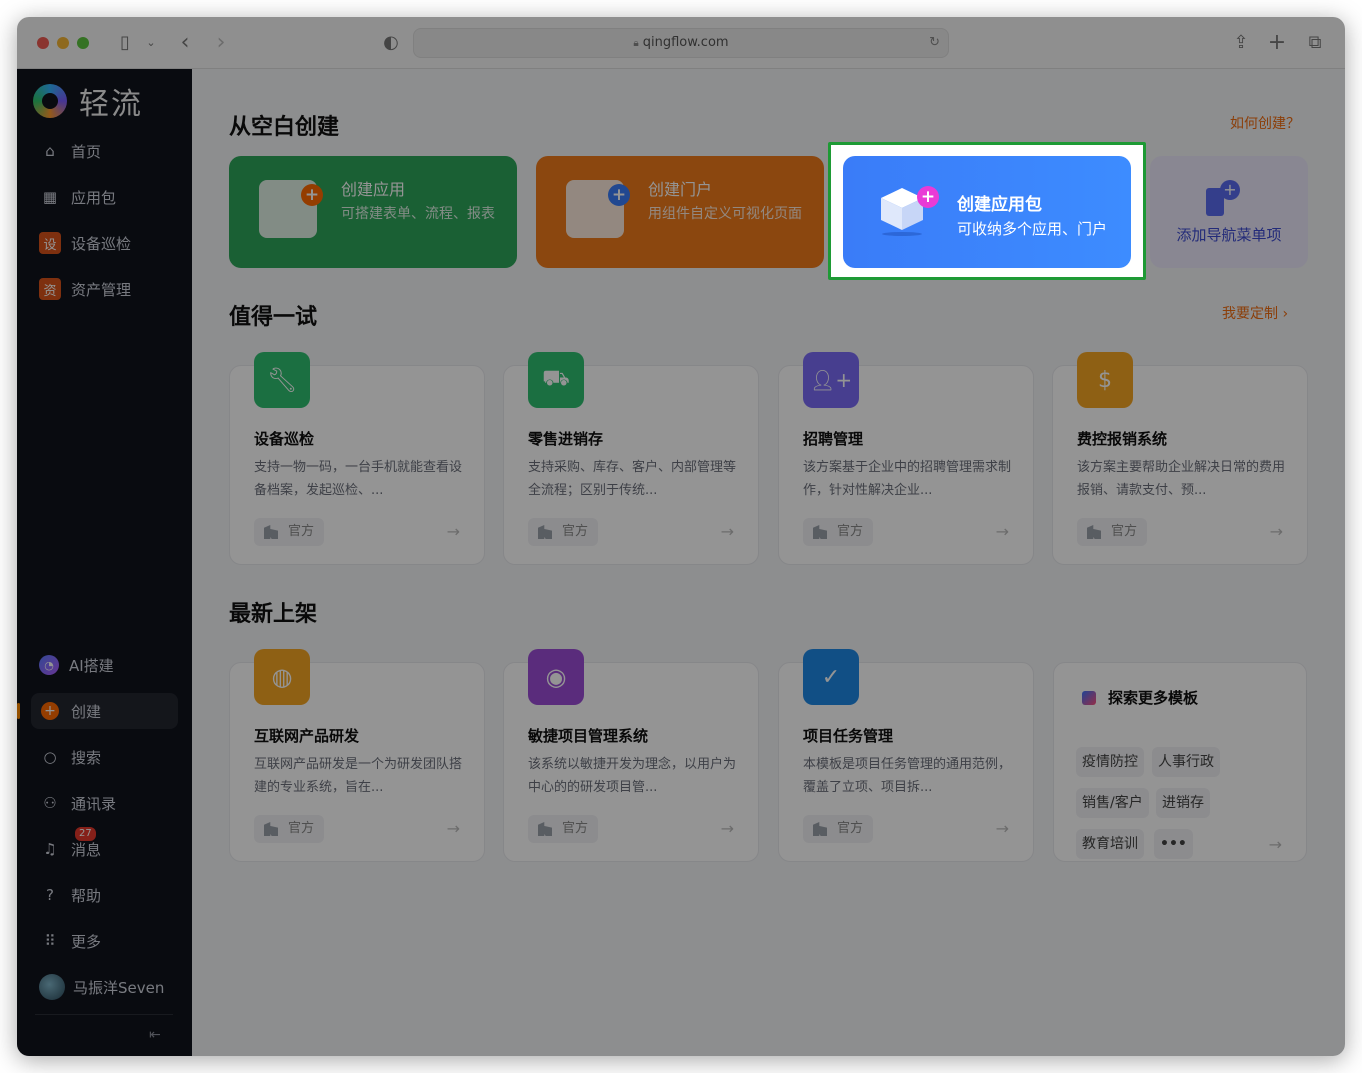  Describe the element at coordinates (282, 677) in the screenshot. I see `globe-icon: ◍` at that location.